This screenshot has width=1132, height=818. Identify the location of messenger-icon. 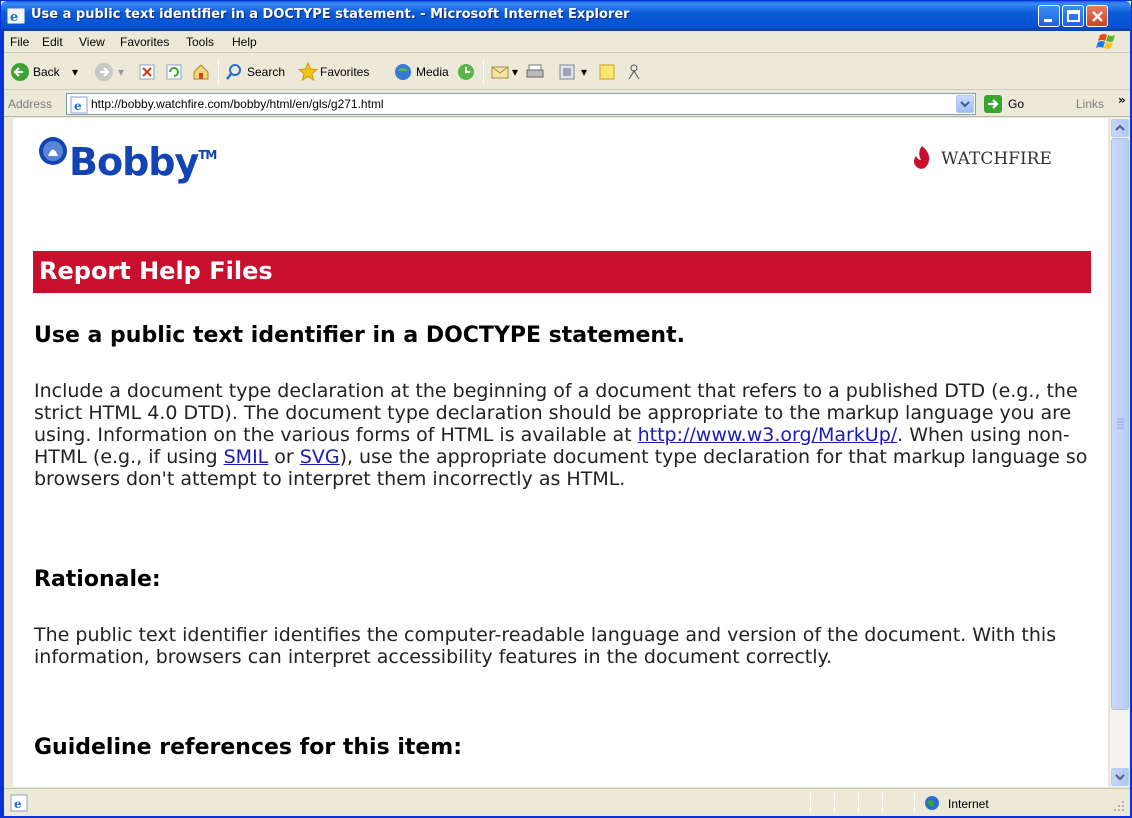
(634, 72).